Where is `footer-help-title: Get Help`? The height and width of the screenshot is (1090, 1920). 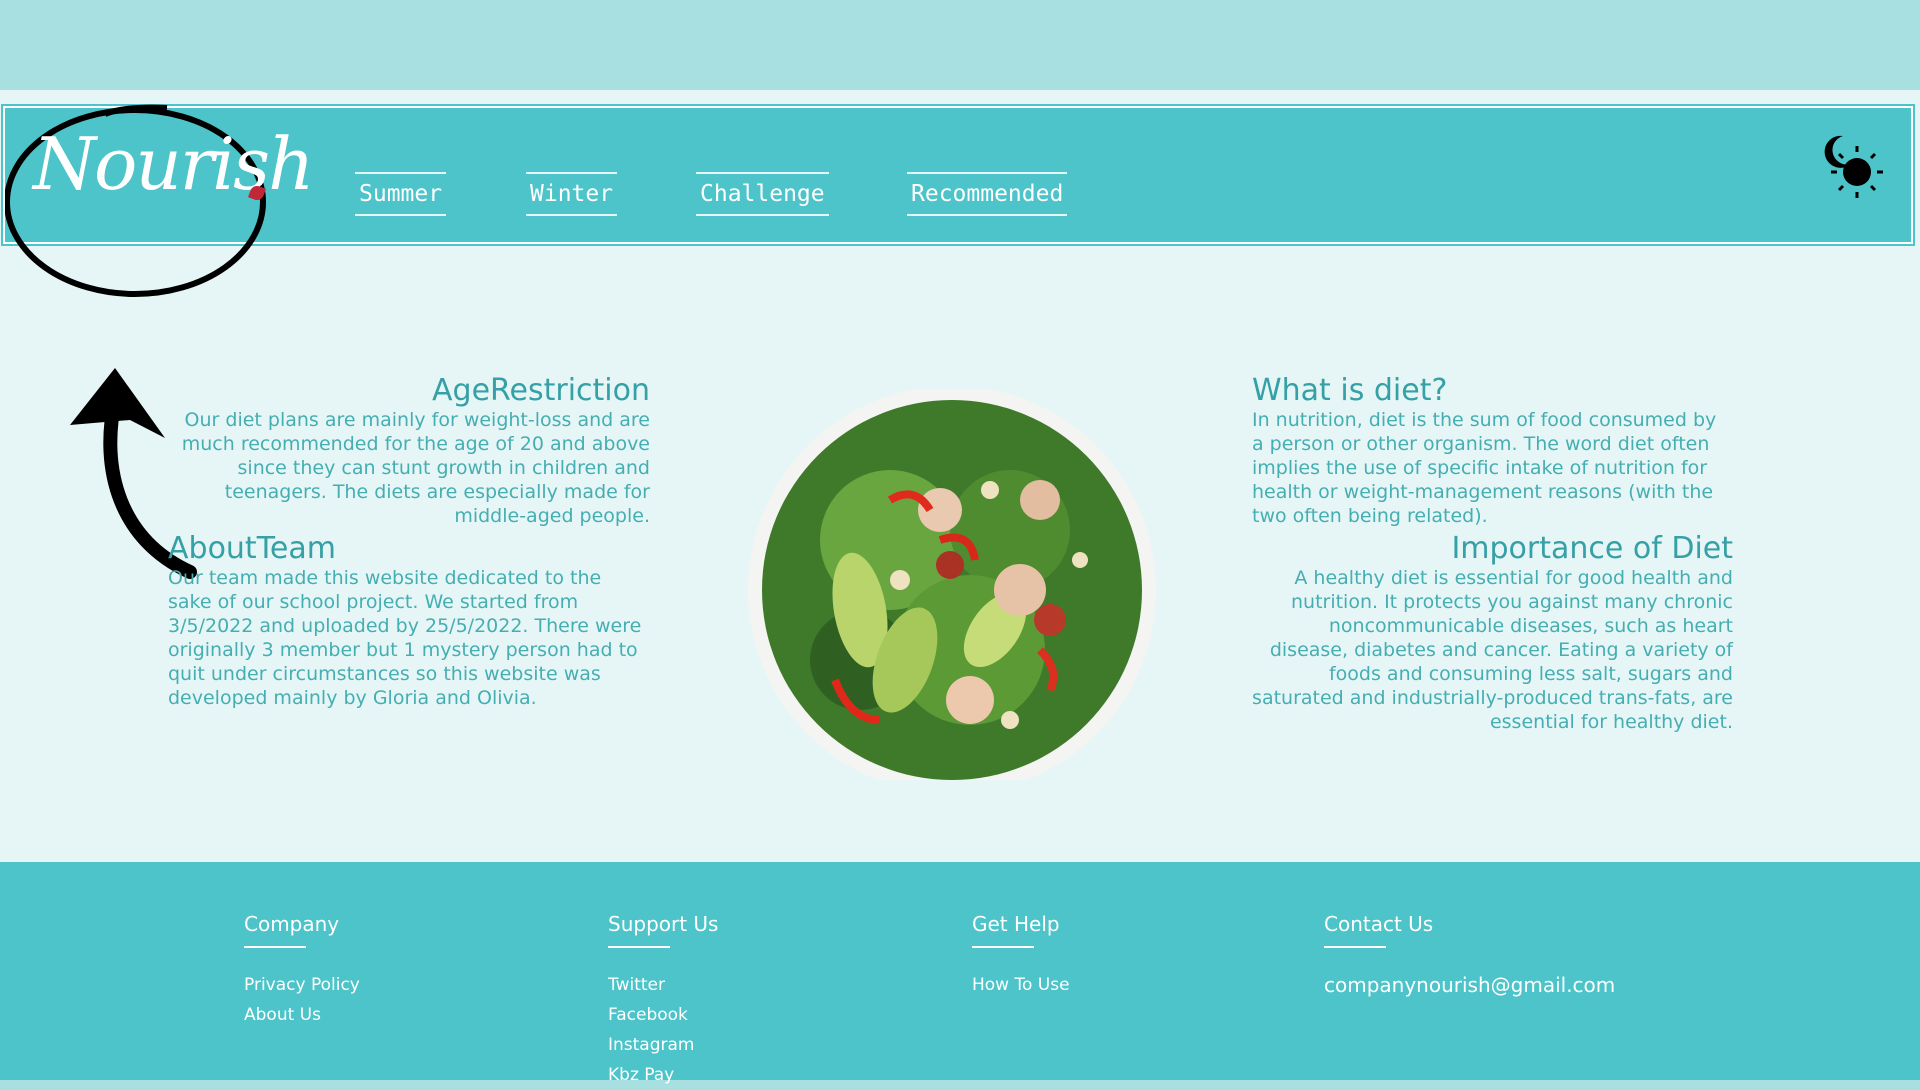 footer-help-title: Get Help is located at coordinates (1016, 924).